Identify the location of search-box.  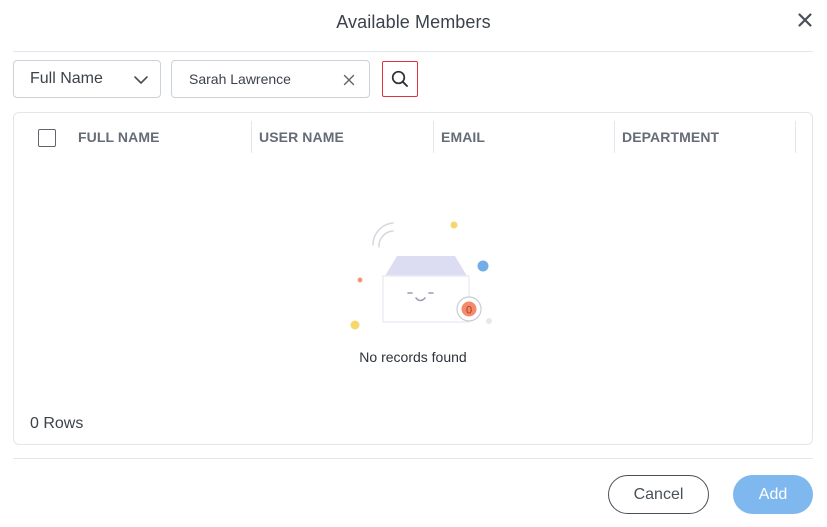
(270, 79).